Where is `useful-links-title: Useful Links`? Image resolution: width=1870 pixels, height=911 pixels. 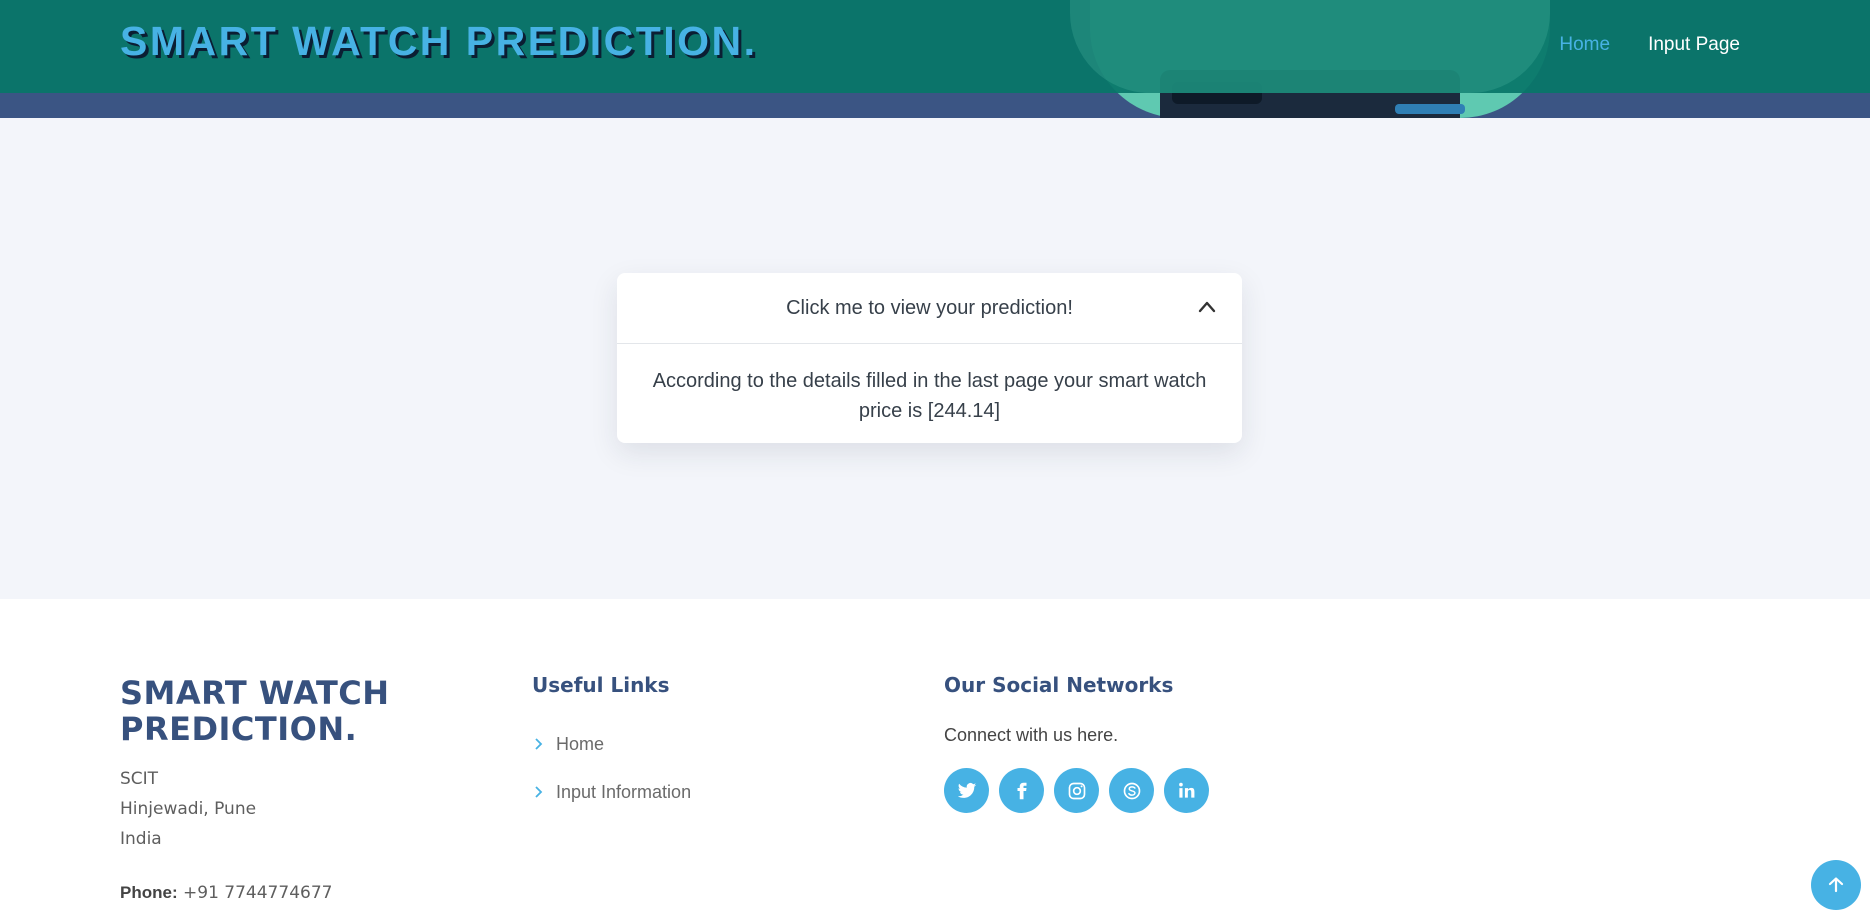 useful-links-title: Useful Links is located at coordinates (601, 685).